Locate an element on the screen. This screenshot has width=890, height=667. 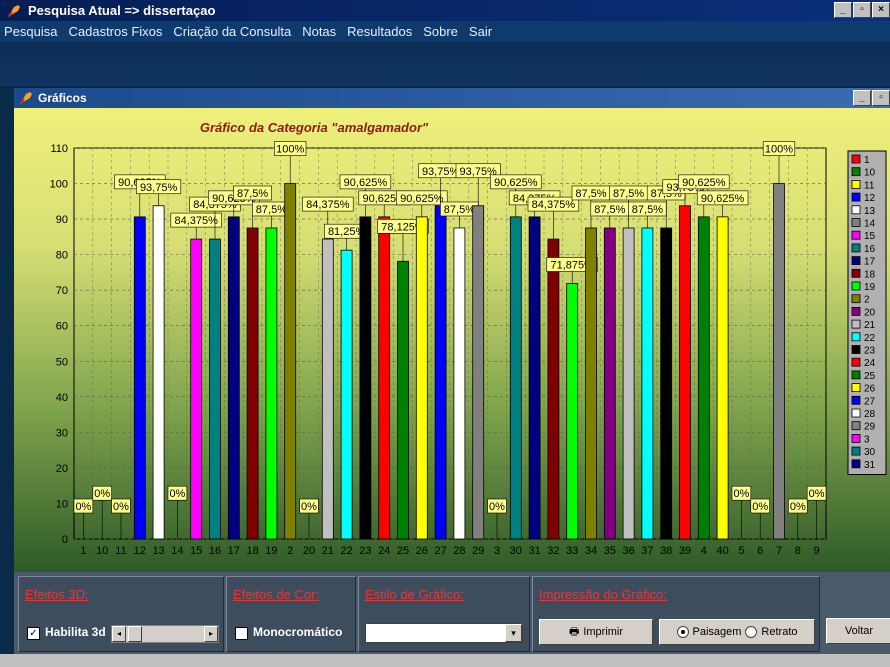
menu-criacao: Criação da Consulta is located at coordinates (232, 31).